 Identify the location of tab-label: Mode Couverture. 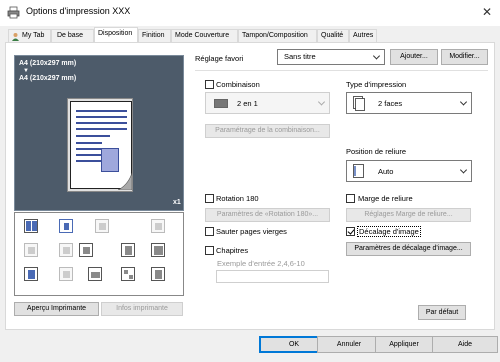
(202, 35).